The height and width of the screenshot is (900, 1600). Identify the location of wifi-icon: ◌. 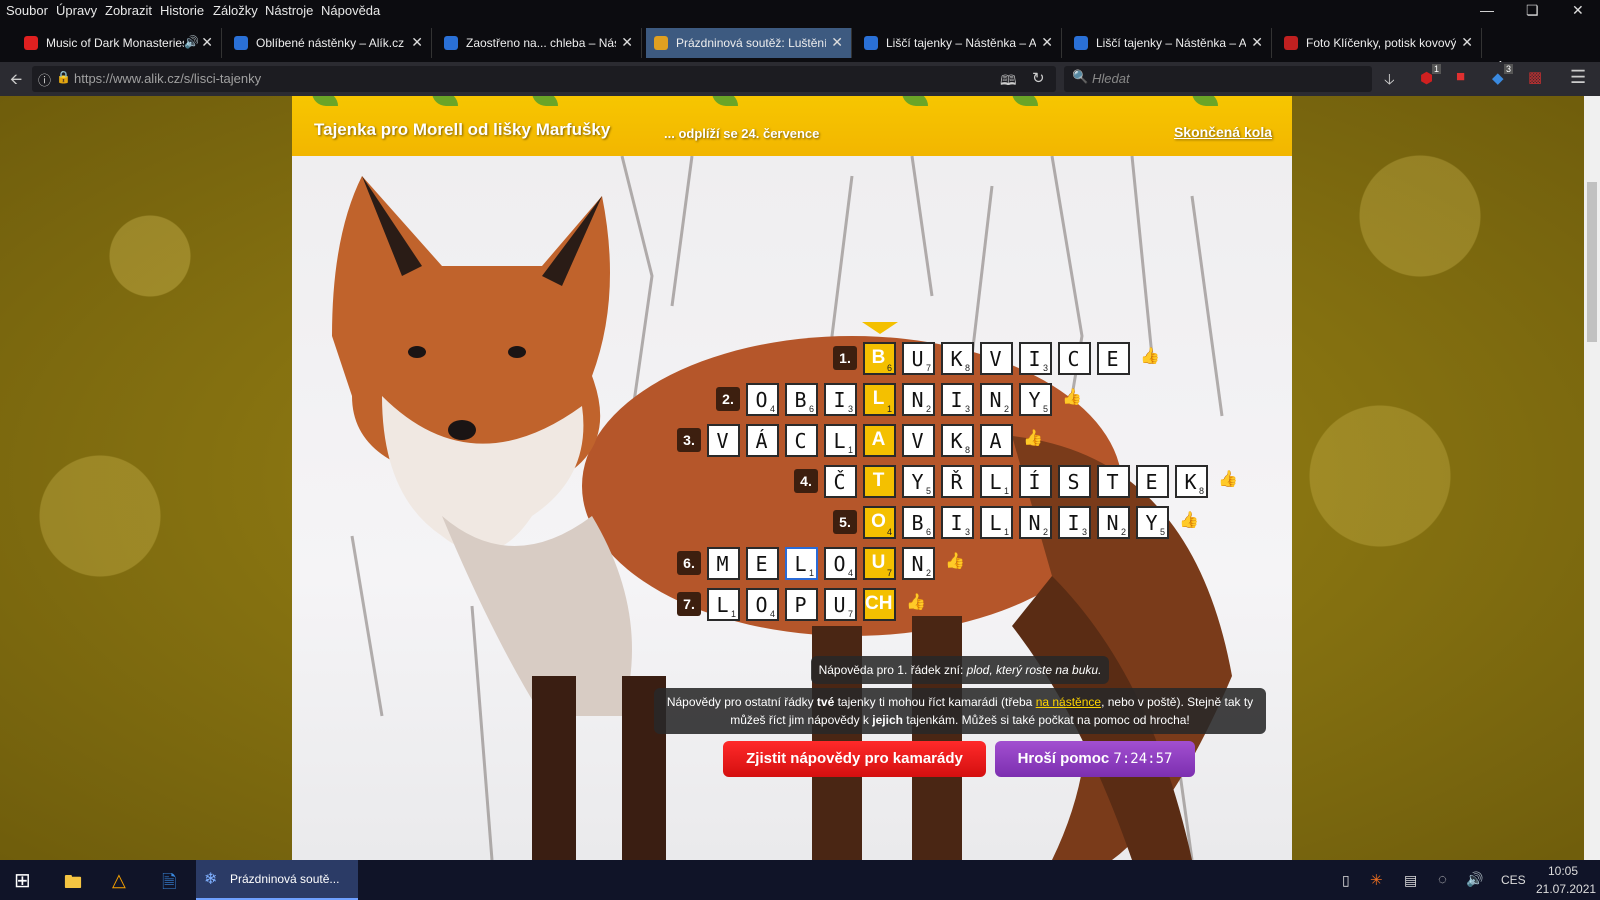
(1442, 879).